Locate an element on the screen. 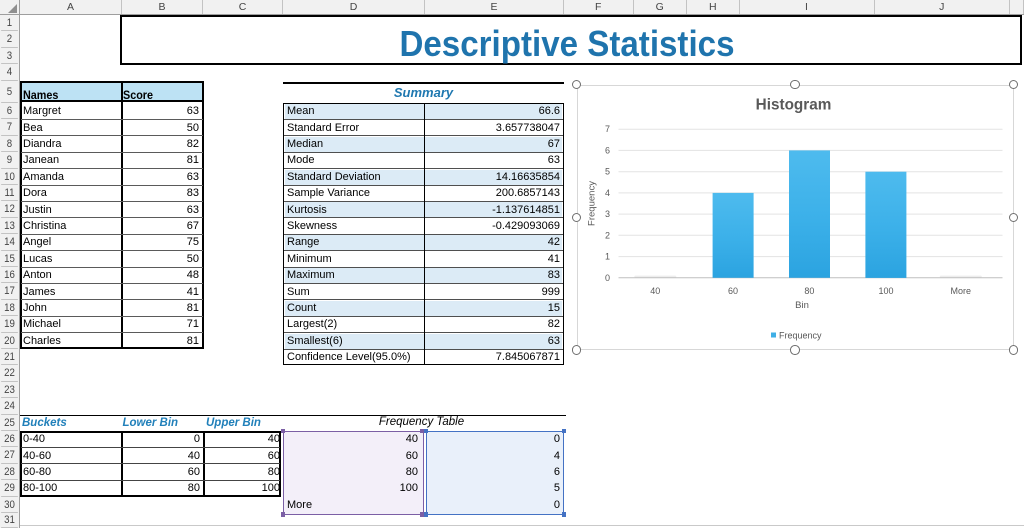 The image size is (1024, 528). svg-text: 2 is located at coordinates (606, 235).